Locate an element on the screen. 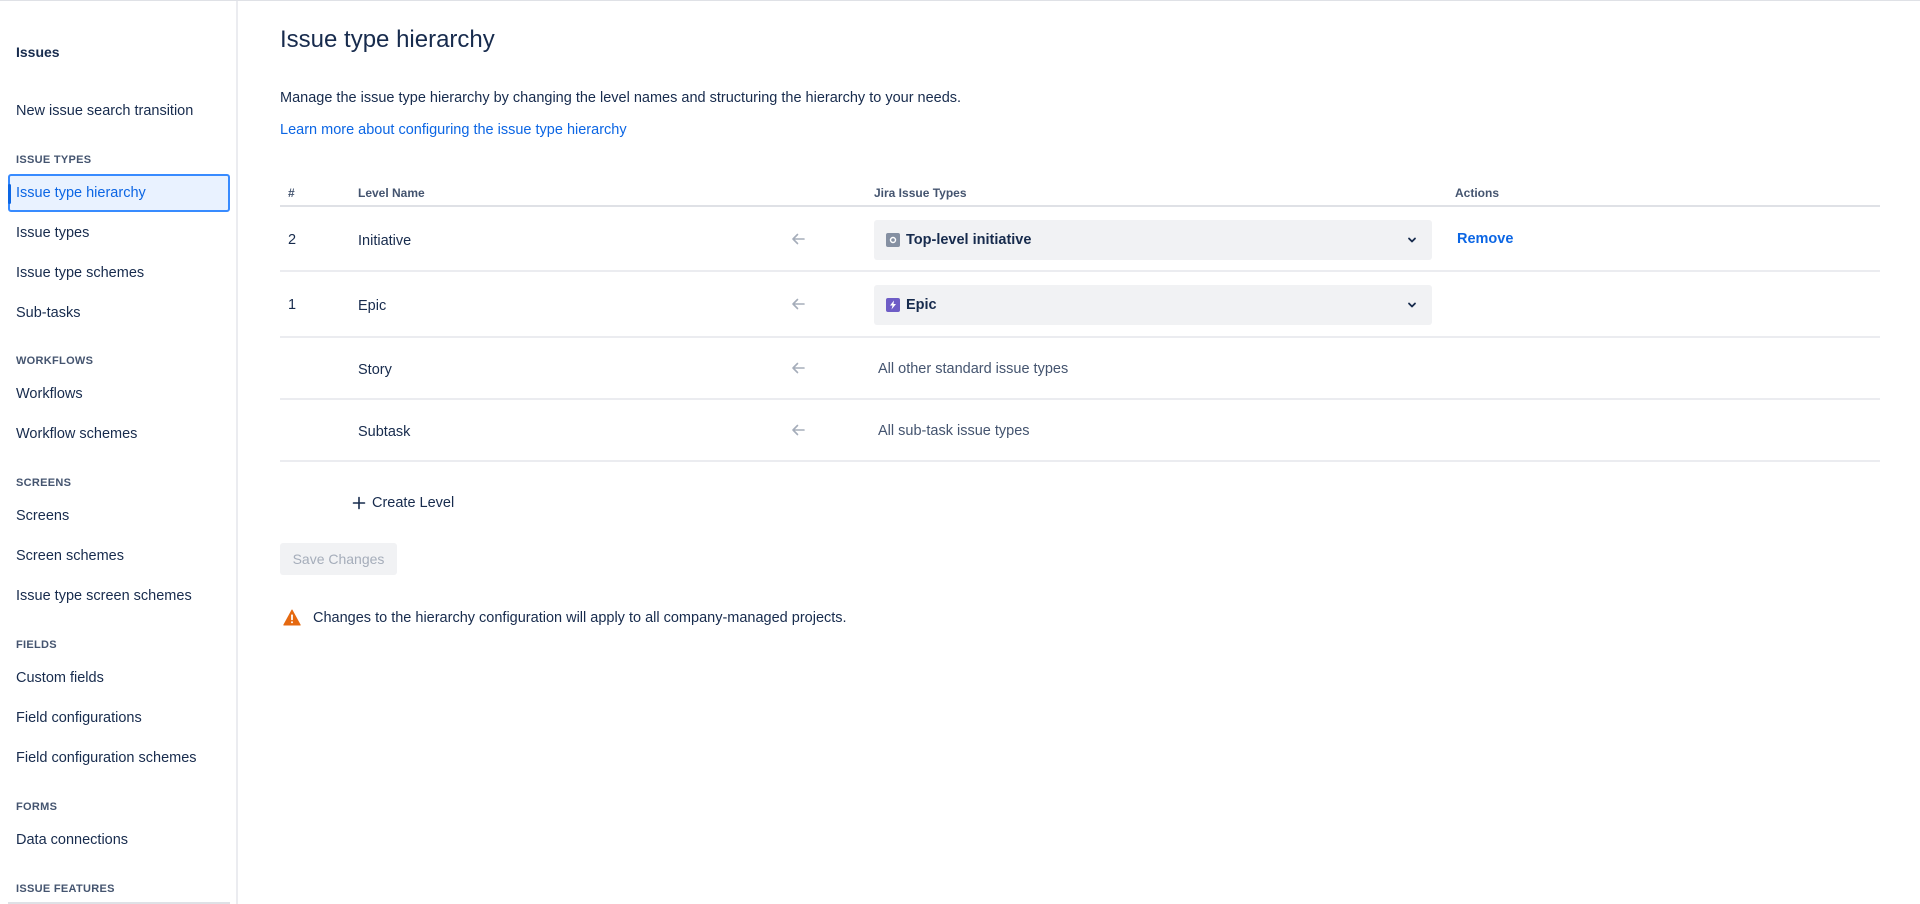  sidebar-heading-issue-features: ISSUE FEATURES is located at coordinates (65, 889).